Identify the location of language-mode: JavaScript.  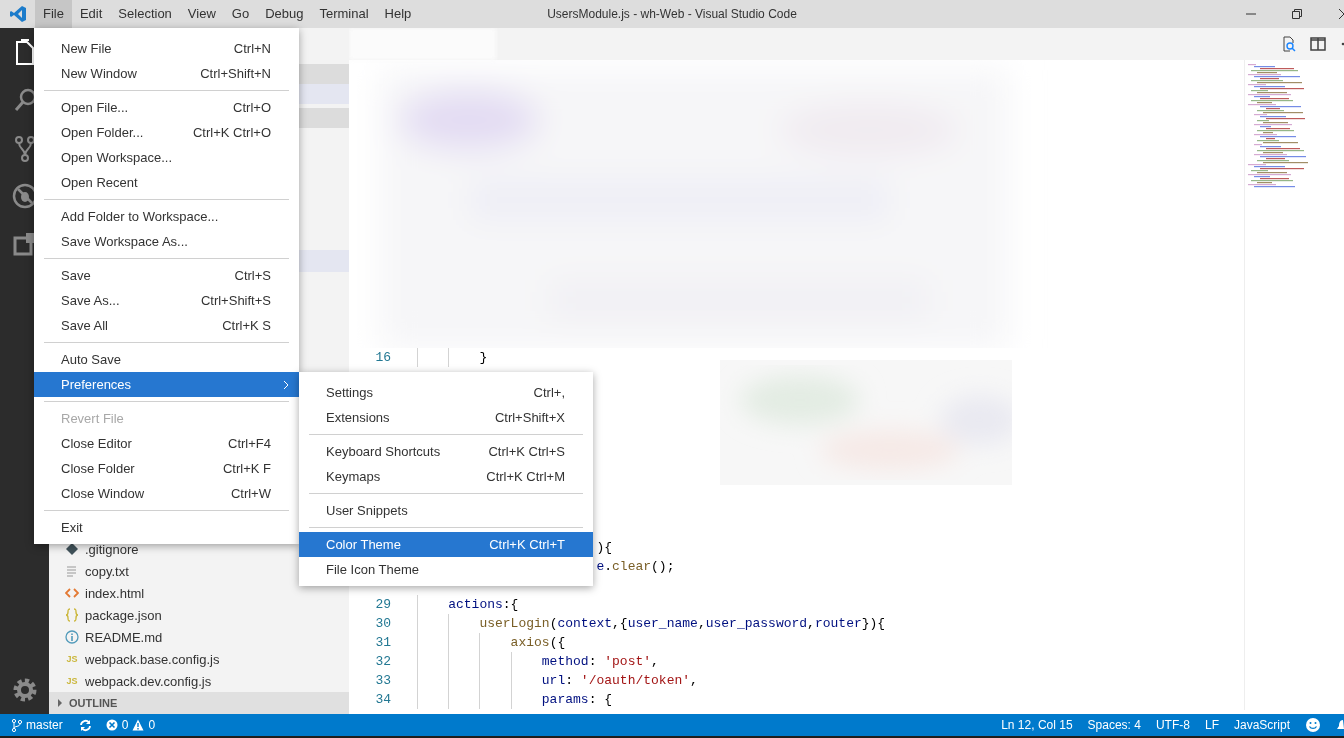
(1261, 725).